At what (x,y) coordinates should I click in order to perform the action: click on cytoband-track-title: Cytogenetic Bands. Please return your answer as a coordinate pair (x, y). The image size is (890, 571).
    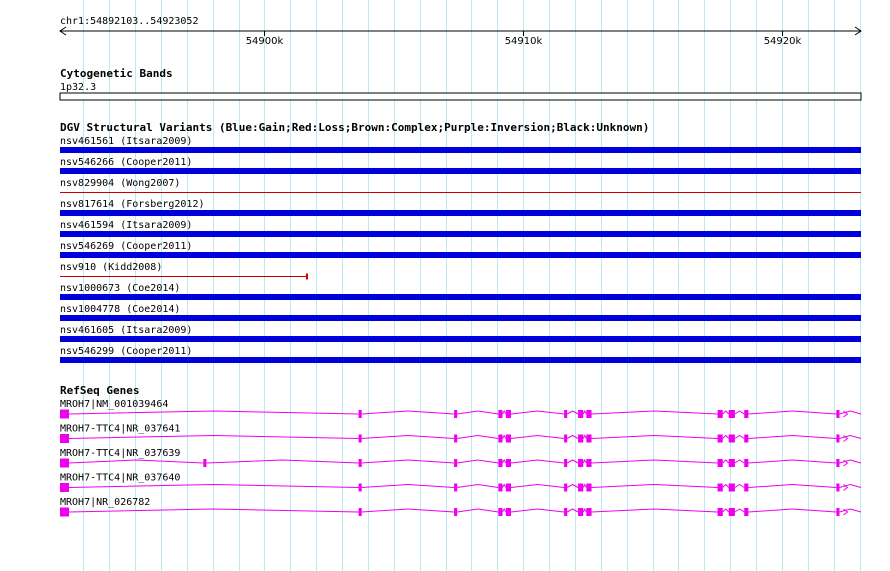
    Looking at the image, I should click on (116, 73).